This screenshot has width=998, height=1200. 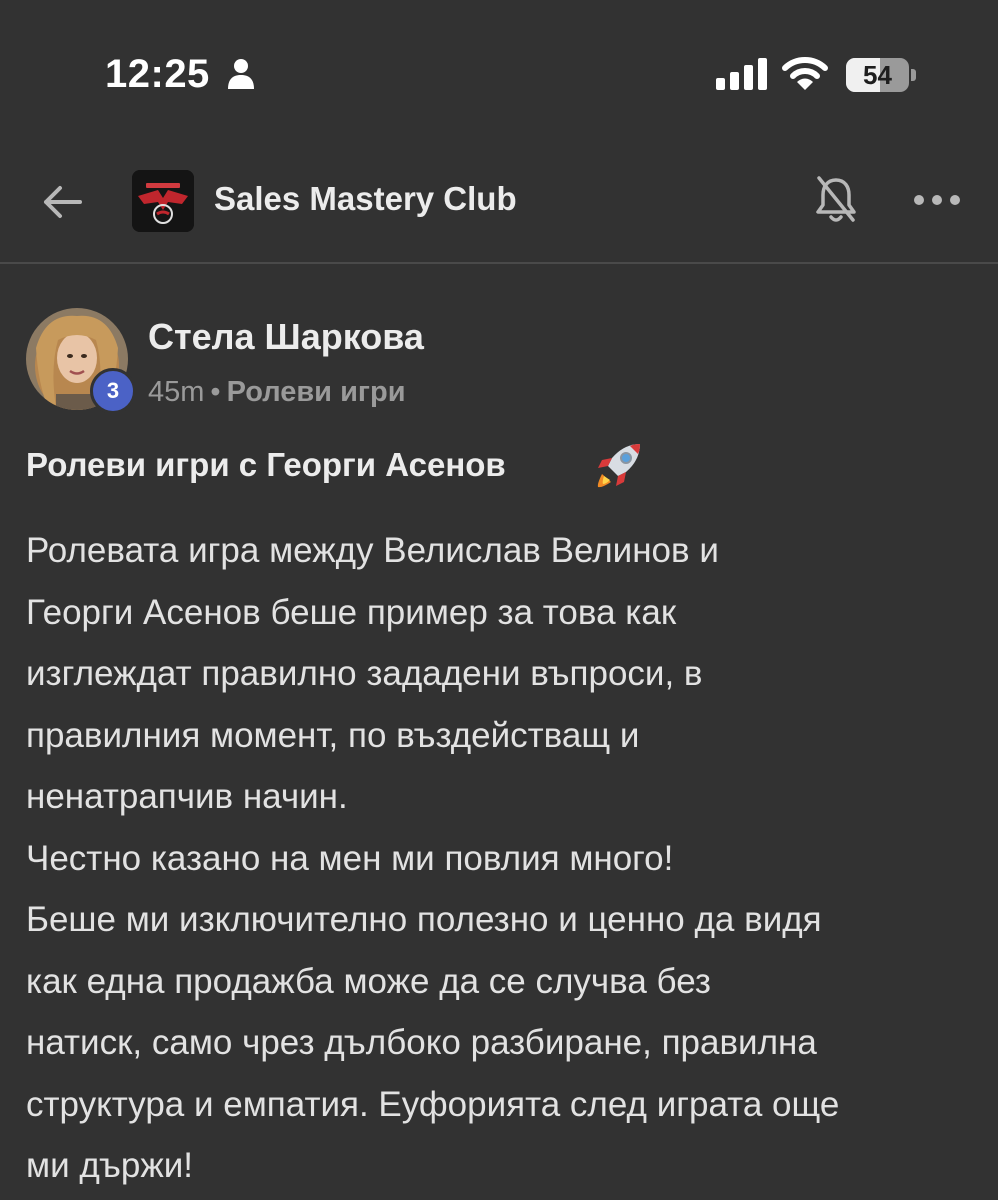 What do you see at coordinates (836, 200) in the screenshot?
I see `bell-muted-icon` at bounding box center [836, 200].